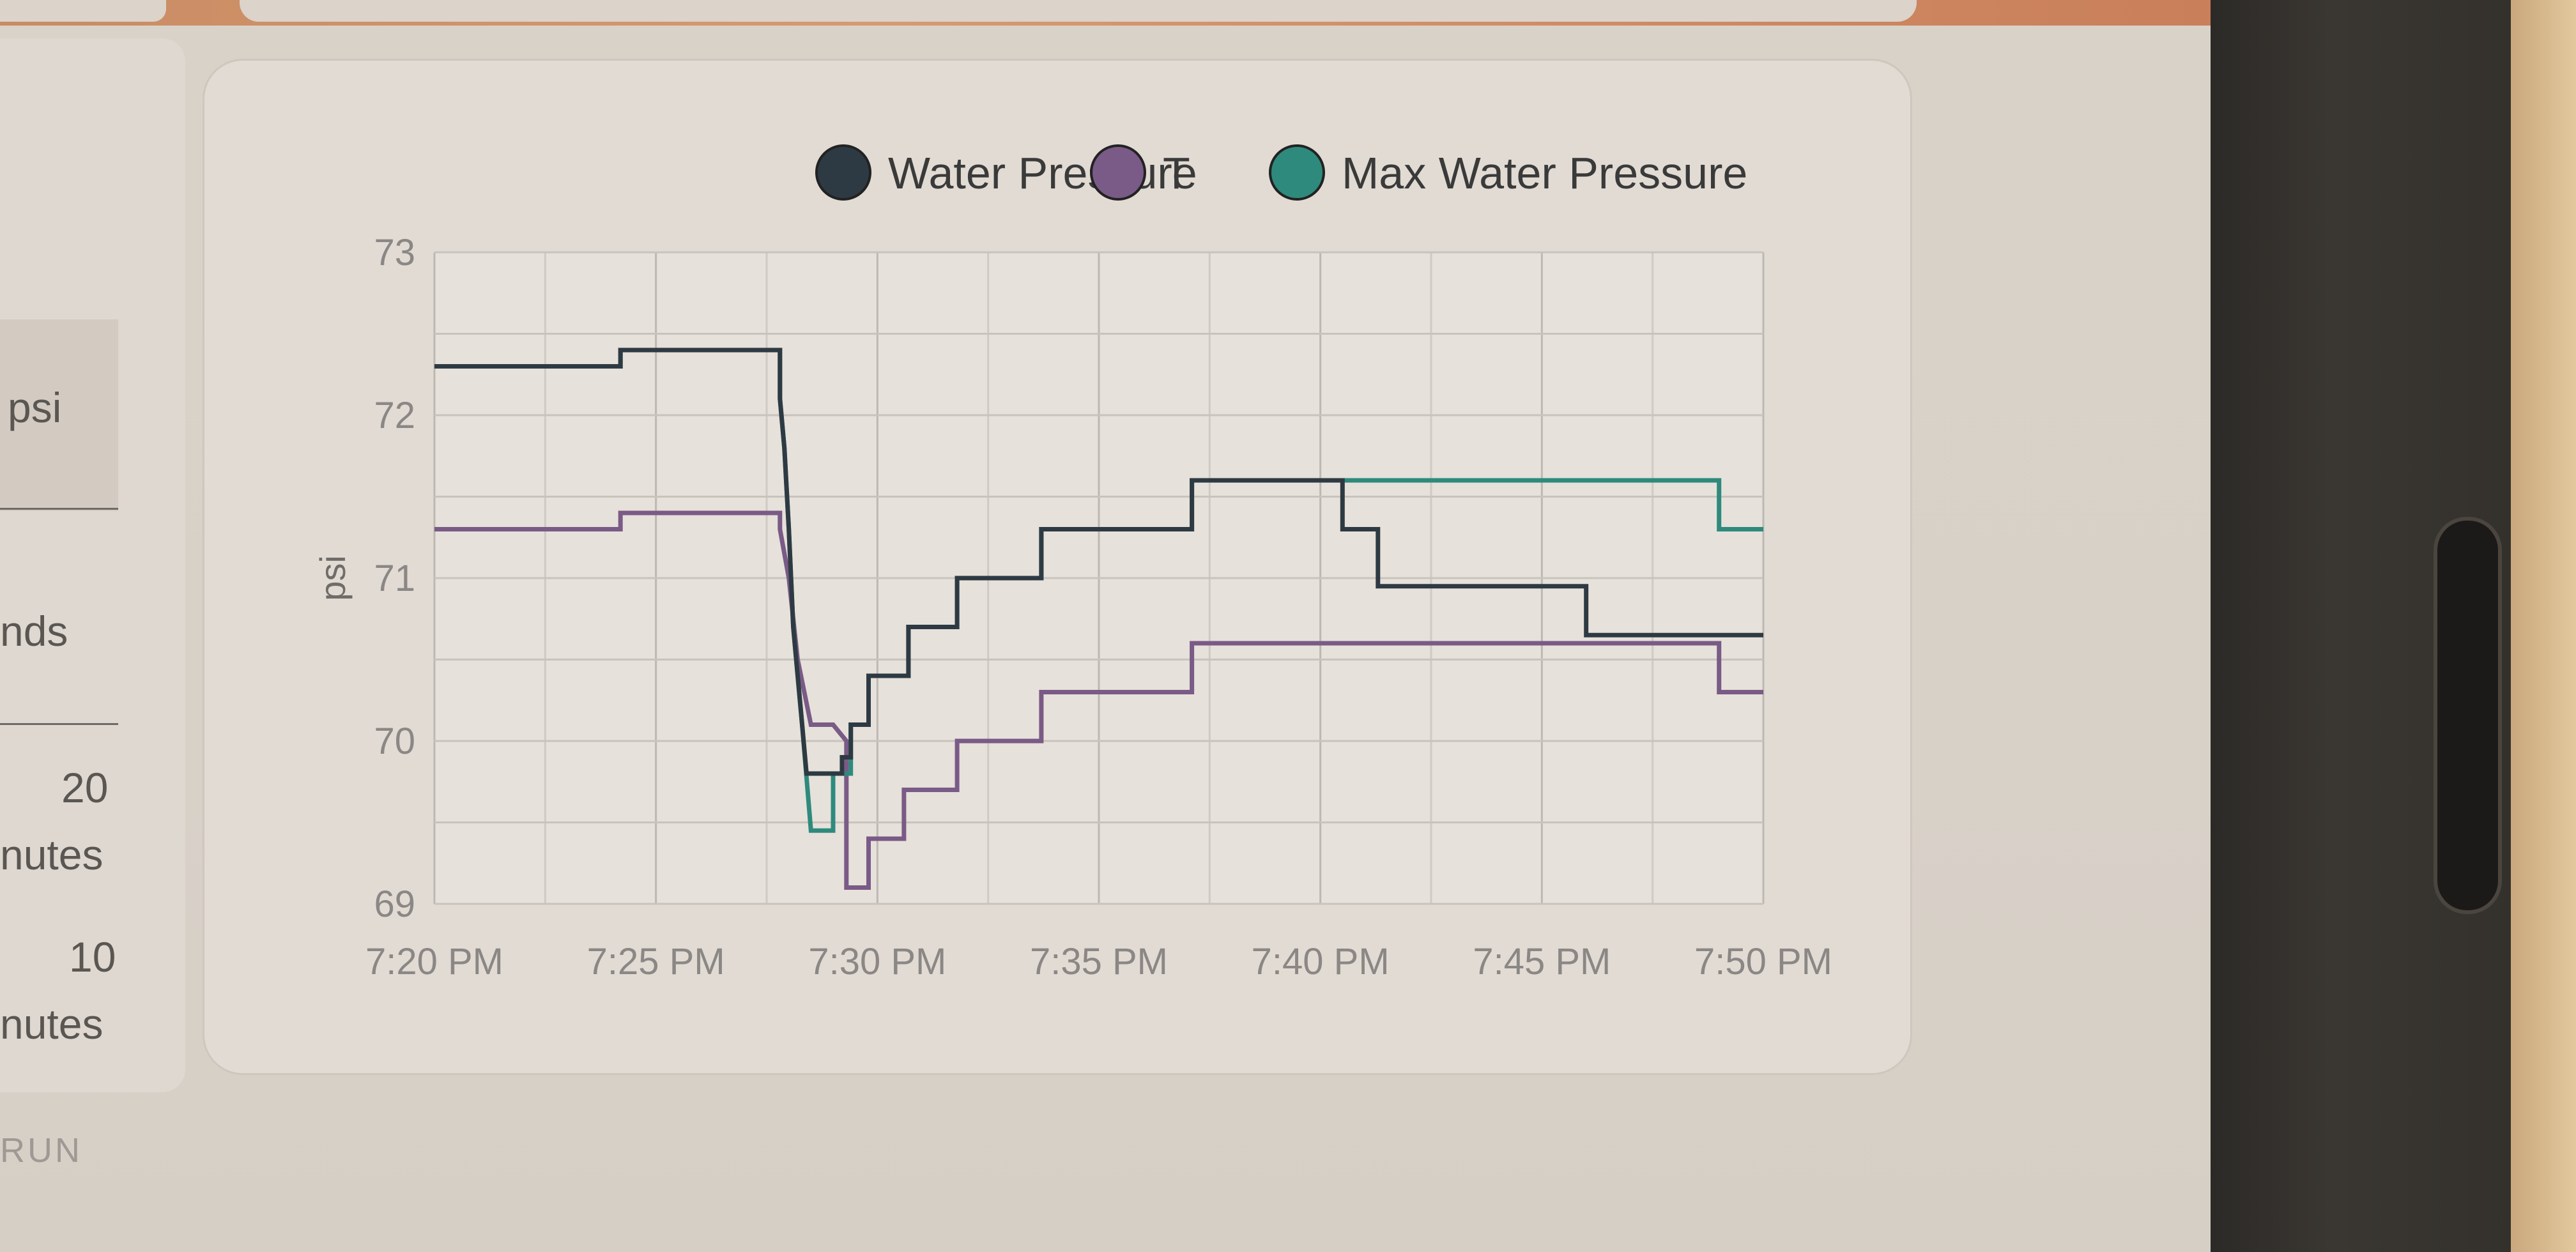  What do you see at coordinates (1544, 173) in the screenshot?
I see `legend-label: Max Water Pressure` at bounding box center [1544, 173].